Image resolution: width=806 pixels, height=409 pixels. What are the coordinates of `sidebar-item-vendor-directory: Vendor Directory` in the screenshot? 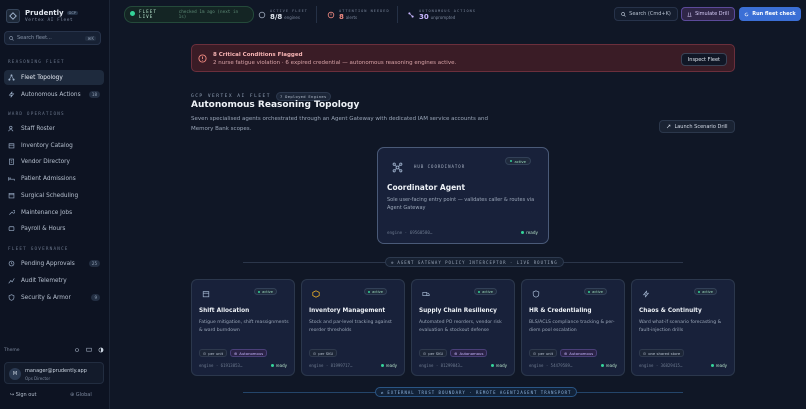 It's located at (54, 161).